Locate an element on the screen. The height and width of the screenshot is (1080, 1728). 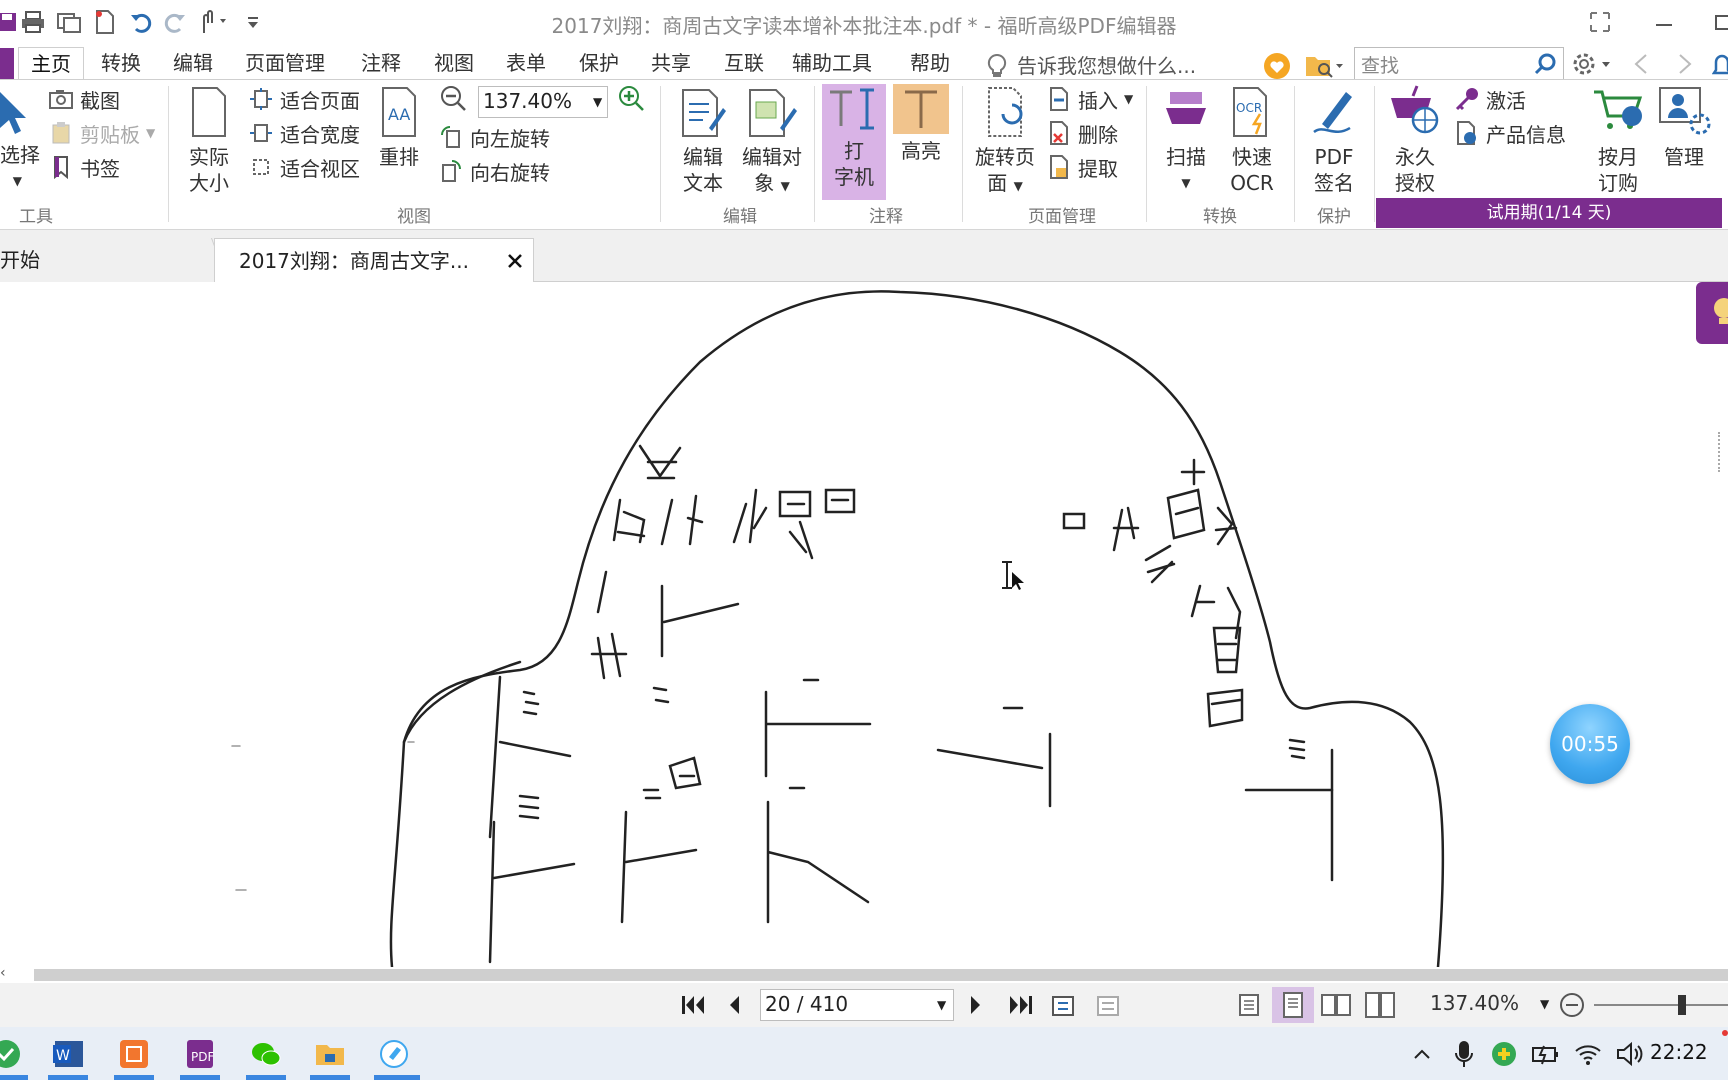
page-dropdown-arrow: ▼ is located at coordinates (941, 1005).